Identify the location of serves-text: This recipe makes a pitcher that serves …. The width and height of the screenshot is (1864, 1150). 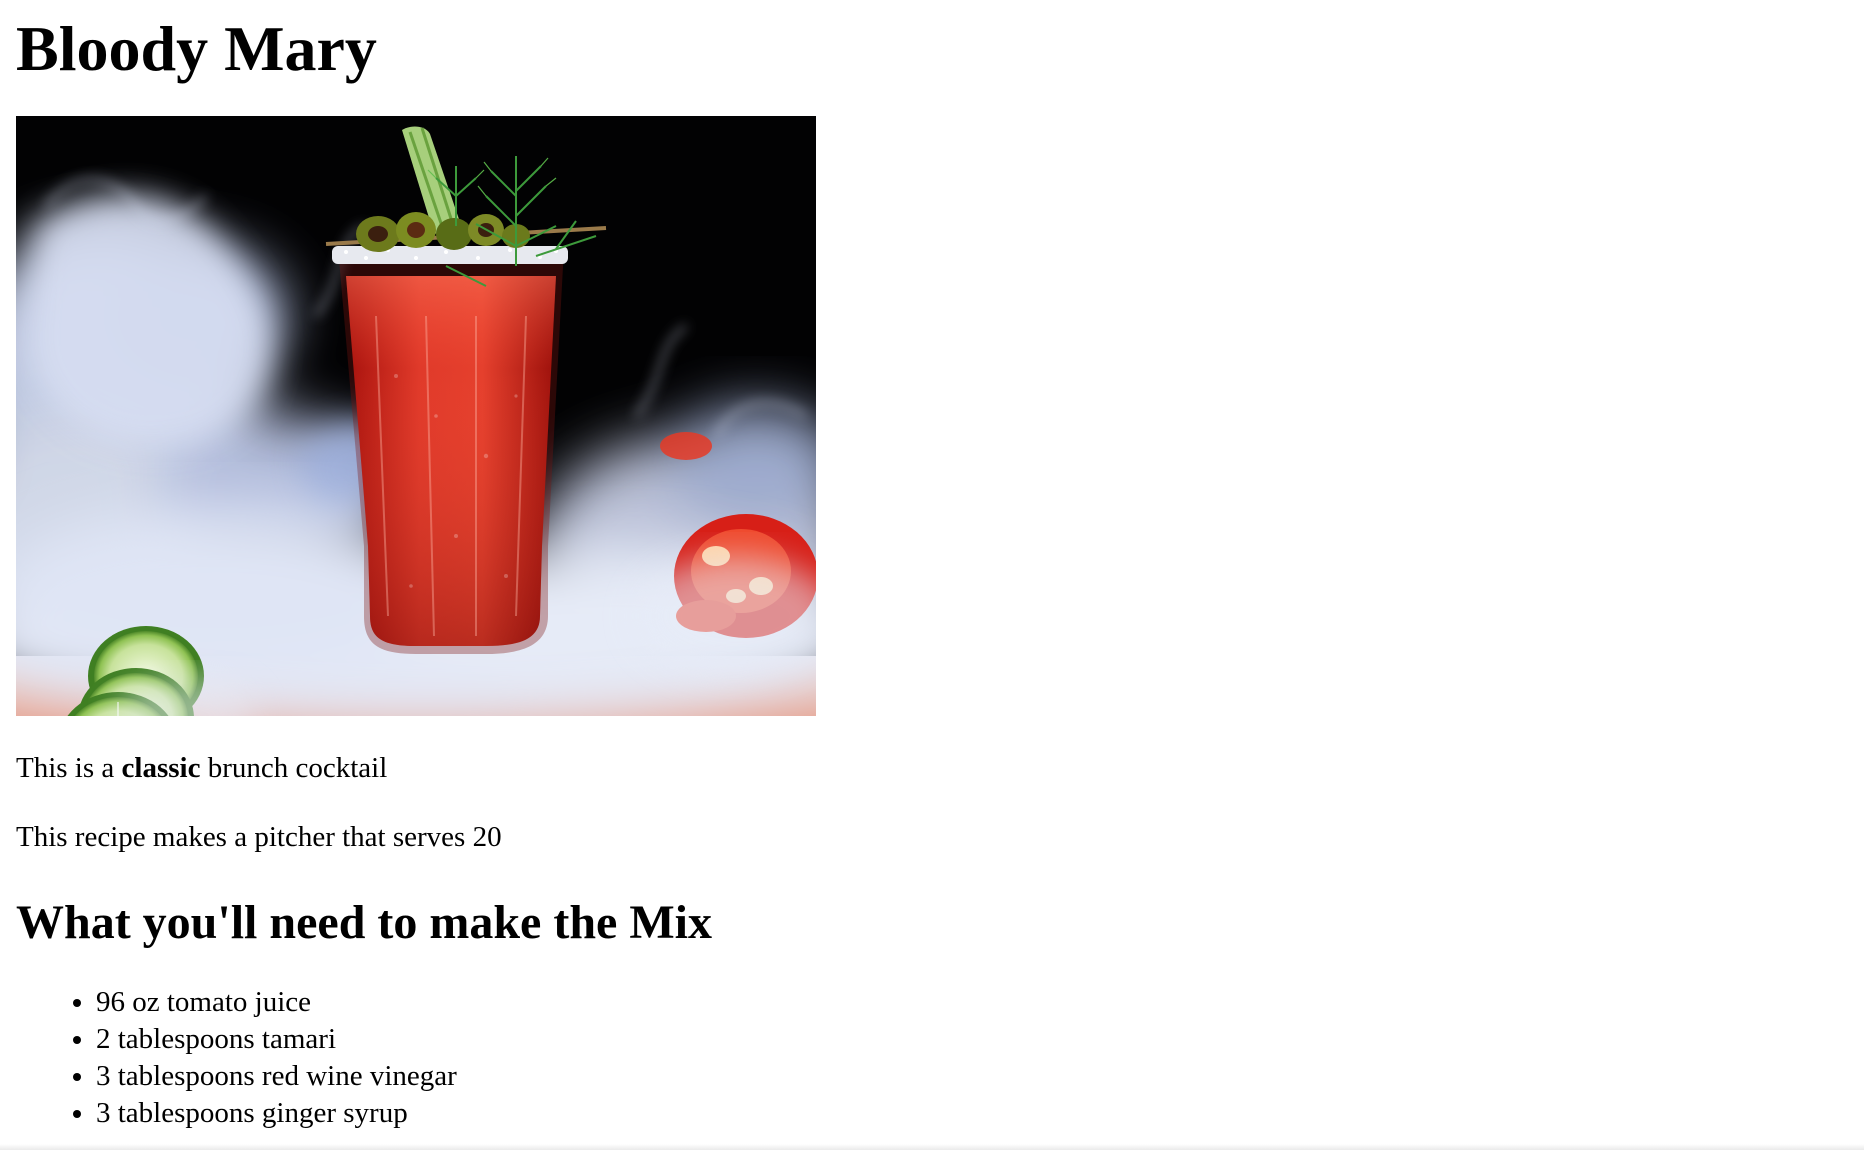
(259, 837).